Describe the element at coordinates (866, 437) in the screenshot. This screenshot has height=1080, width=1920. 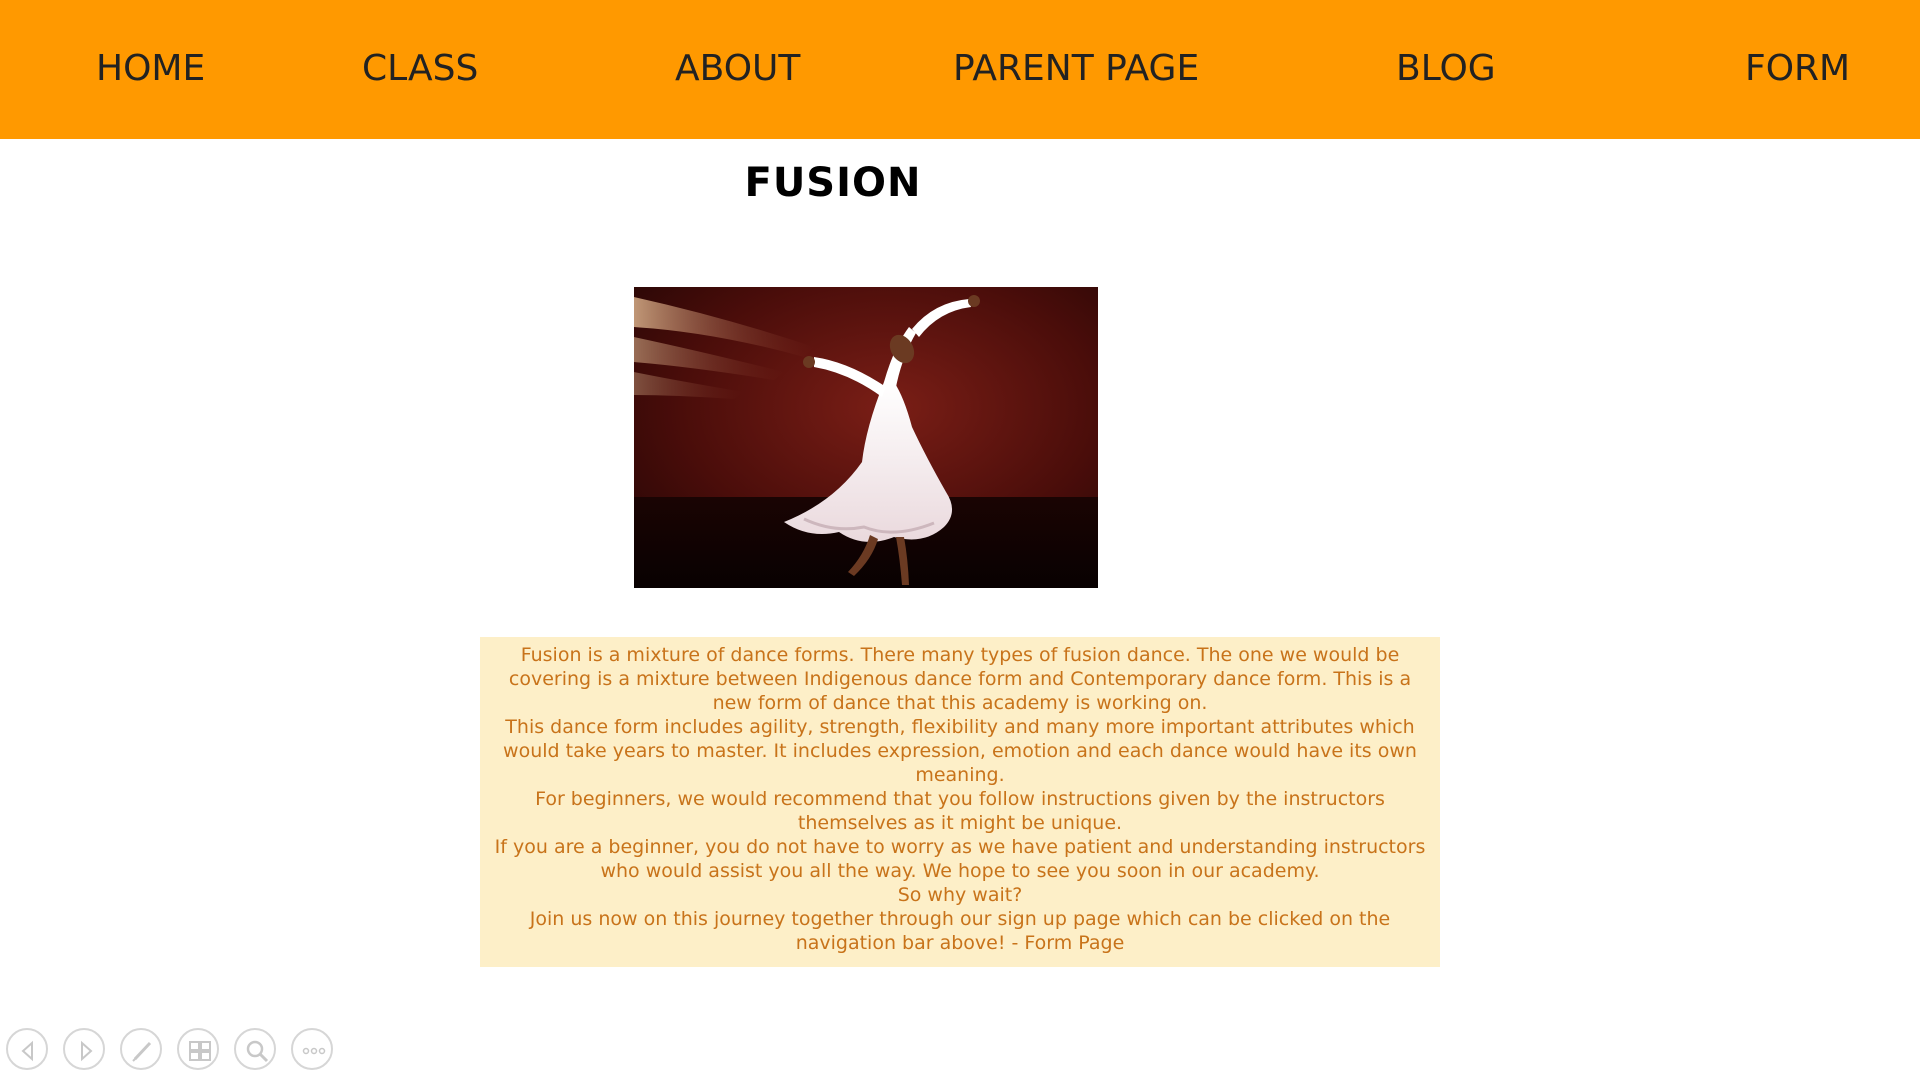
I see `dancer-photo` at that location.